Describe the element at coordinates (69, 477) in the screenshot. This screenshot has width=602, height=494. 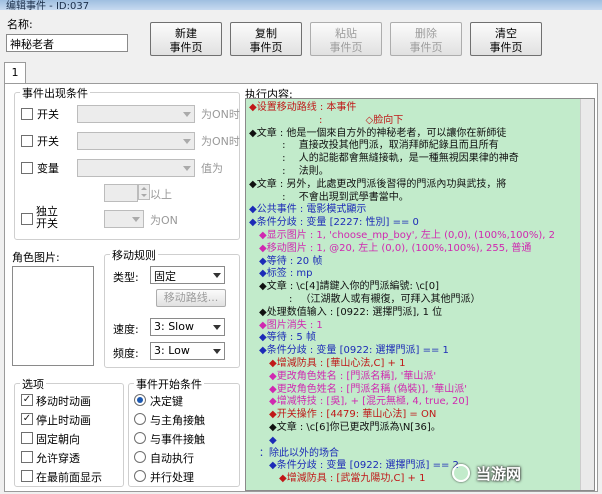
I see `option-label: 在最前面显示` at that location.